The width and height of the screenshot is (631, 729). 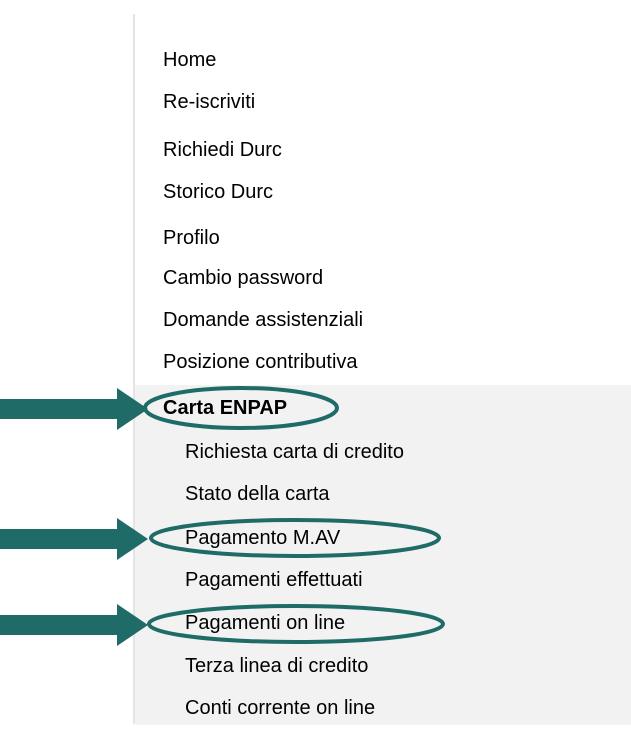 What do you see at coordinates (225, 408) in the screenshot?
I see `menu-item-carta-enpap: Carta ENPAP` at bounding box center [225, 408].